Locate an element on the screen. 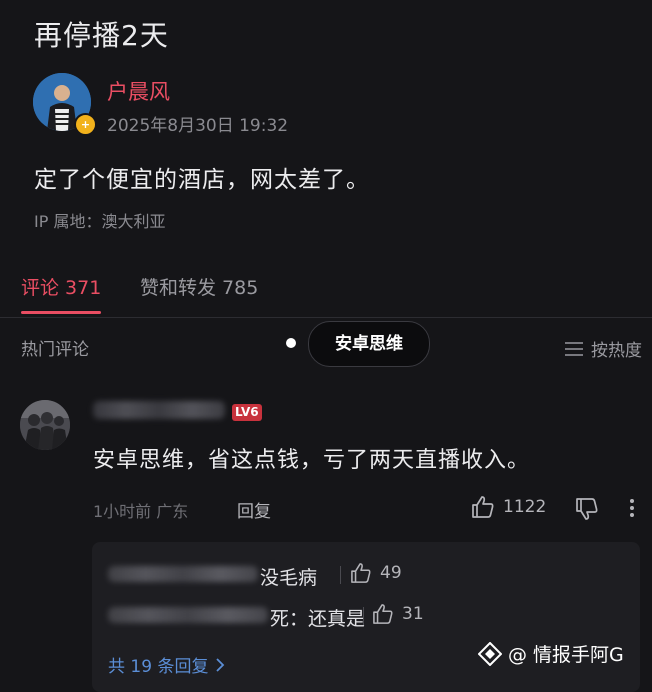 The width and height of the screenshot is (652, 692). tab-comments: 评论 371 is located at coordinates (61, 286).